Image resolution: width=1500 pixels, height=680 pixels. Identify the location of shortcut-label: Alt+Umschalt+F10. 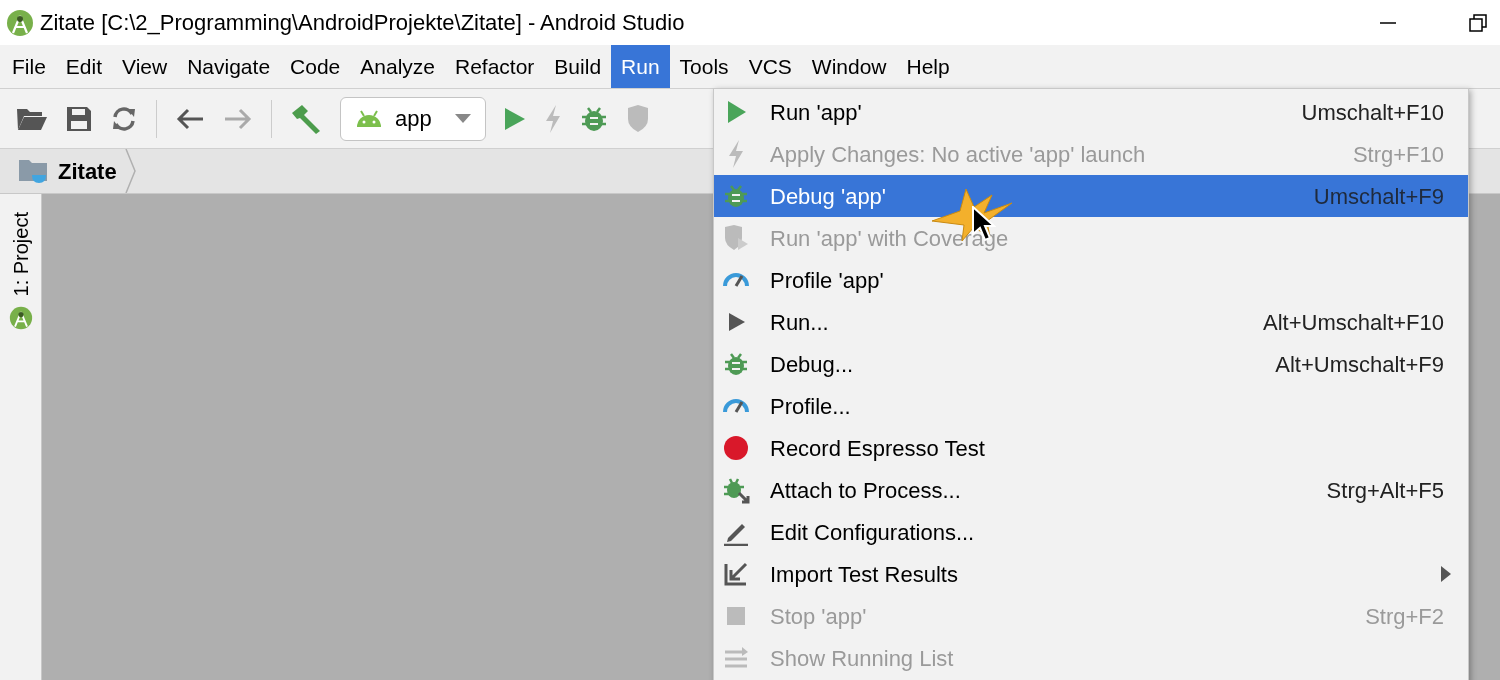
(1353, 322).